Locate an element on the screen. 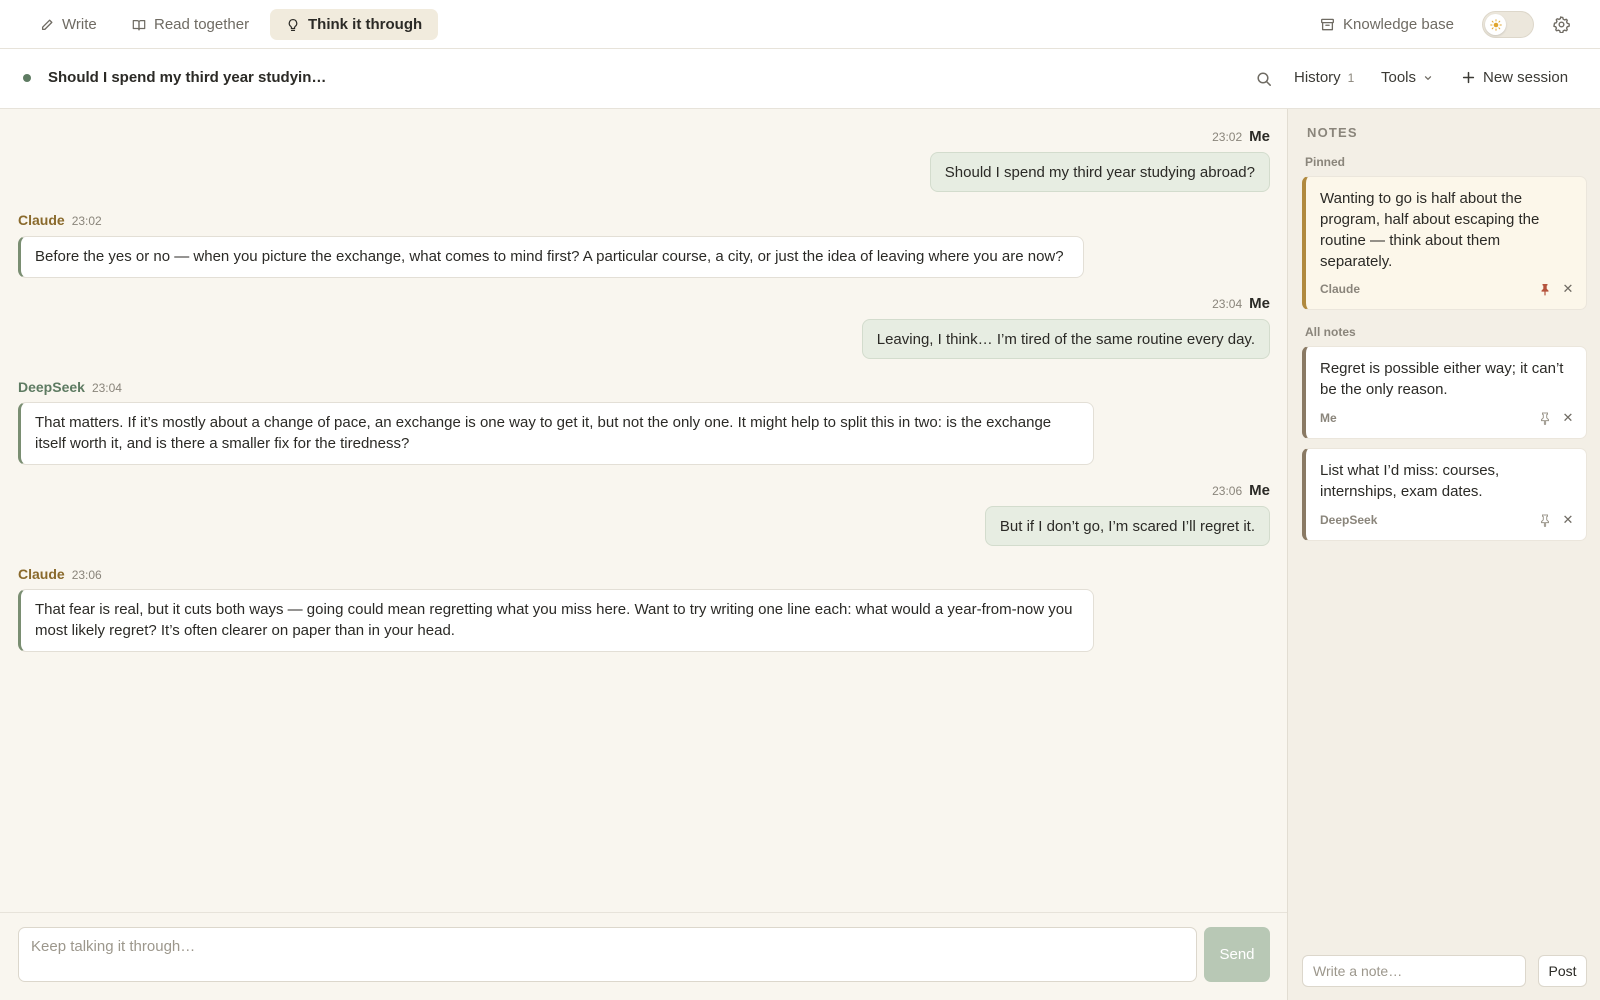  tab-think-it-through: Think it through is located at coordinates (354, 24).